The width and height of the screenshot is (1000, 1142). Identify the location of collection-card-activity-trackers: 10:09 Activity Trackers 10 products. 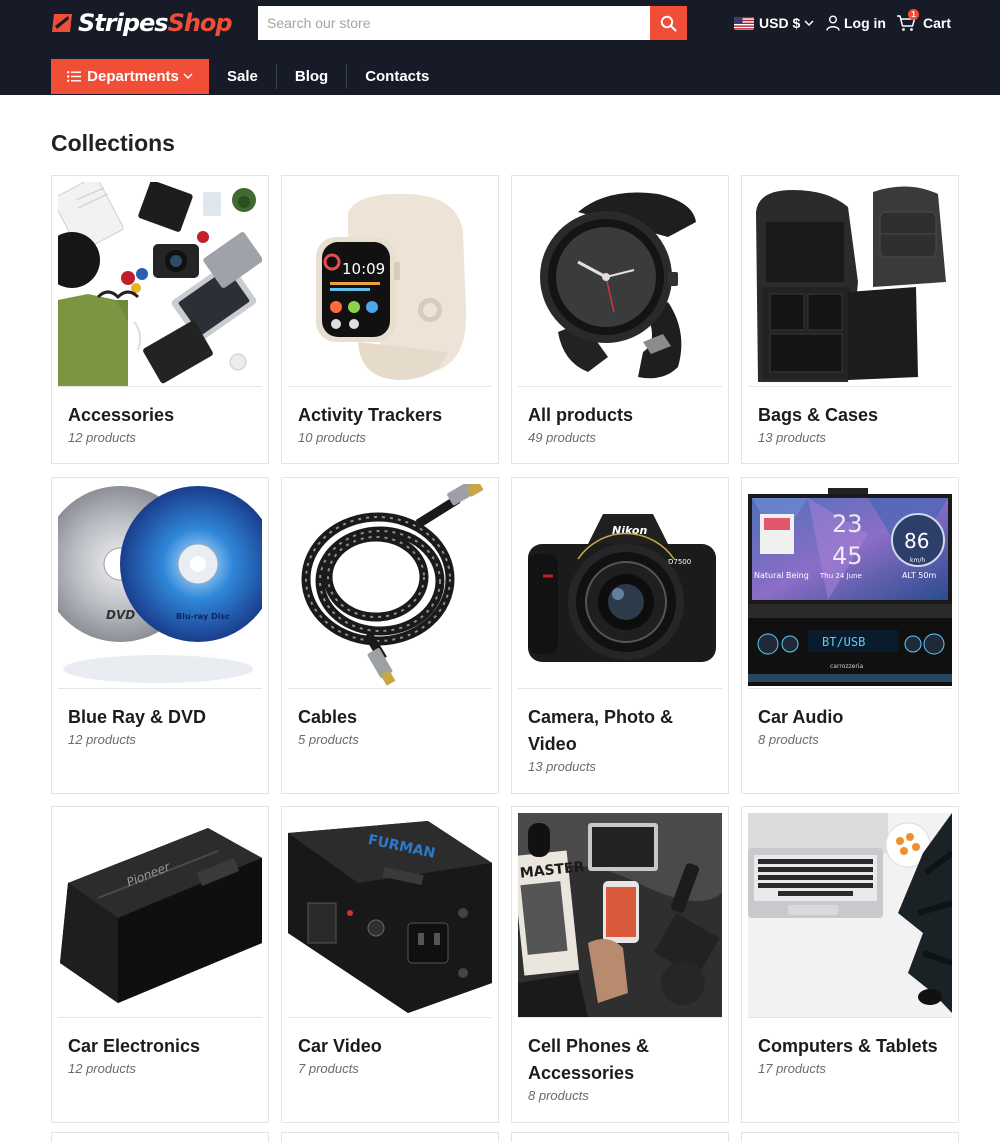
(390, 319).